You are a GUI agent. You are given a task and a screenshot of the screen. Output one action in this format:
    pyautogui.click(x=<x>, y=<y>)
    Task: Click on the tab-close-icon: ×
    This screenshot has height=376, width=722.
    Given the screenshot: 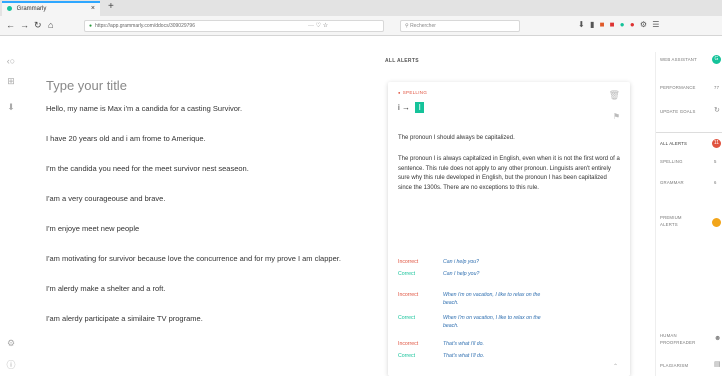 What is the action you would take?
    pyautogui.click(x=93, y=9)
    